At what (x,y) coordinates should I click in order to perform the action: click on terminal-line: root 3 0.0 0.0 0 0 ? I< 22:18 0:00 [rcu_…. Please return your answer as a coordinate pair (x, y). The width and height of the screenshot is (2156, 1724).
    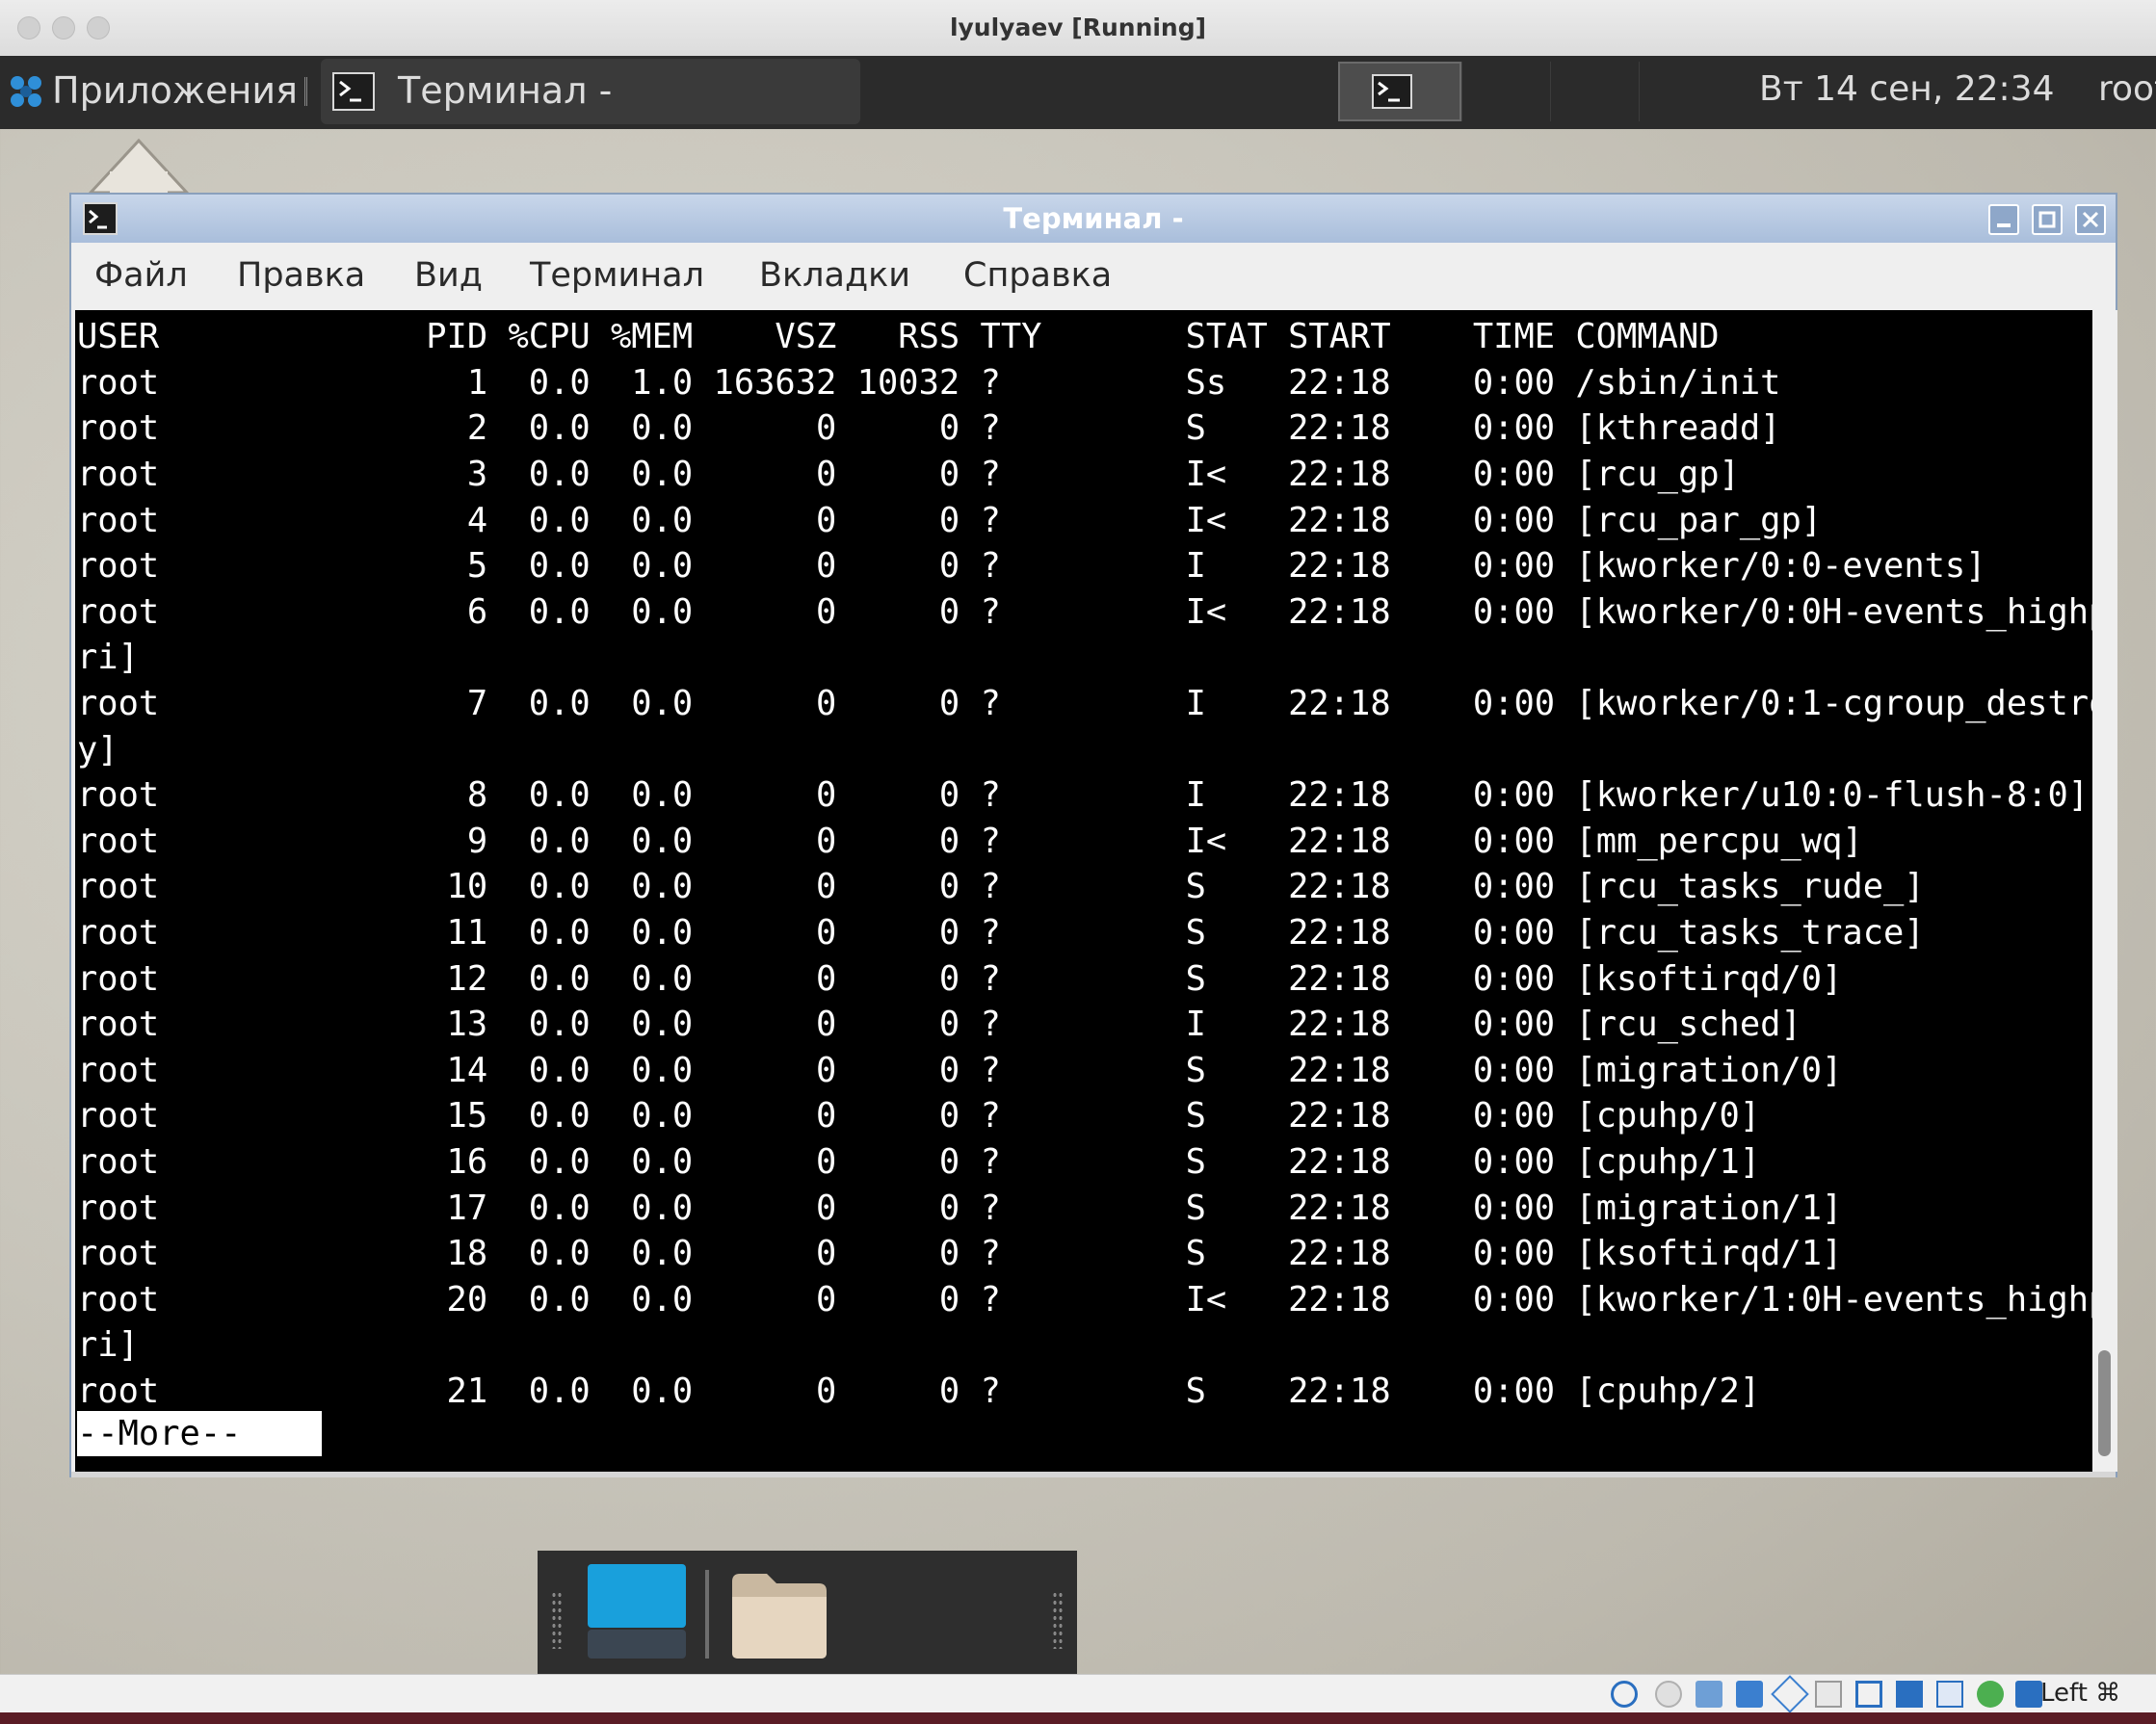
    Looking at the image, I should click on (909, 475).